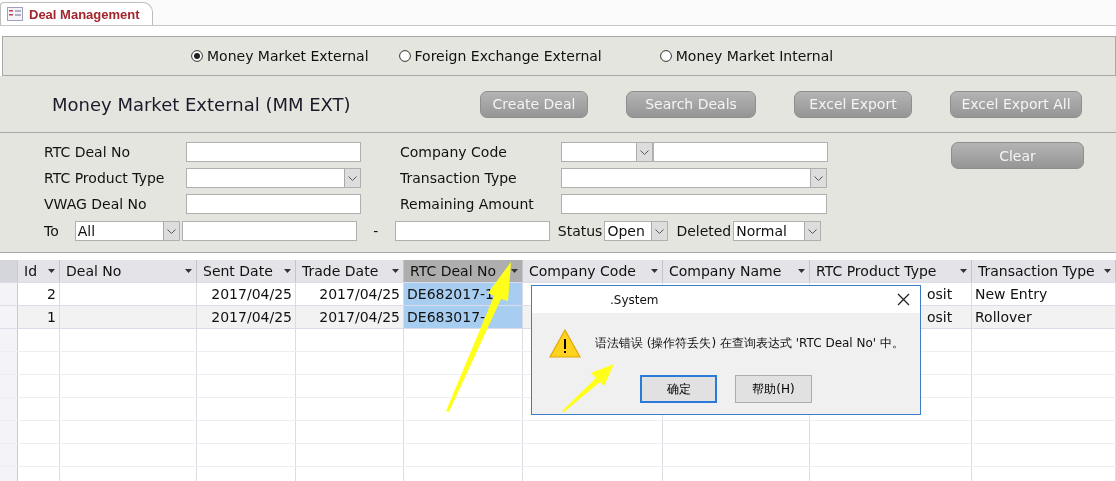 This screenshot has width=1116, height=481. I want to click on column-header: RTC Deal No, so click(463, 271).